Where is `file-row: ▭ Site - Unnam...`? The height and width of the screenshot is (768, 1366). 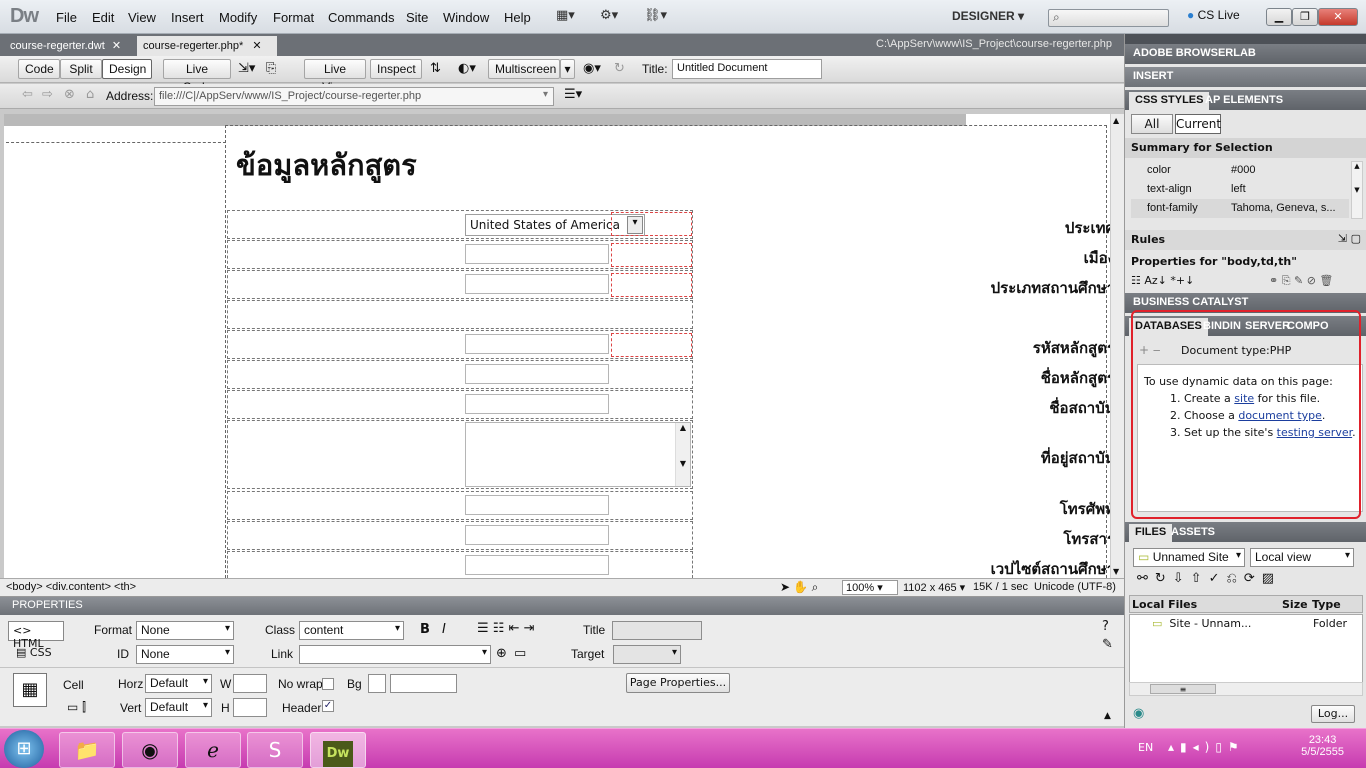 file-row: ▭ Site - Unnam... is located at coordinates (1201, 623).